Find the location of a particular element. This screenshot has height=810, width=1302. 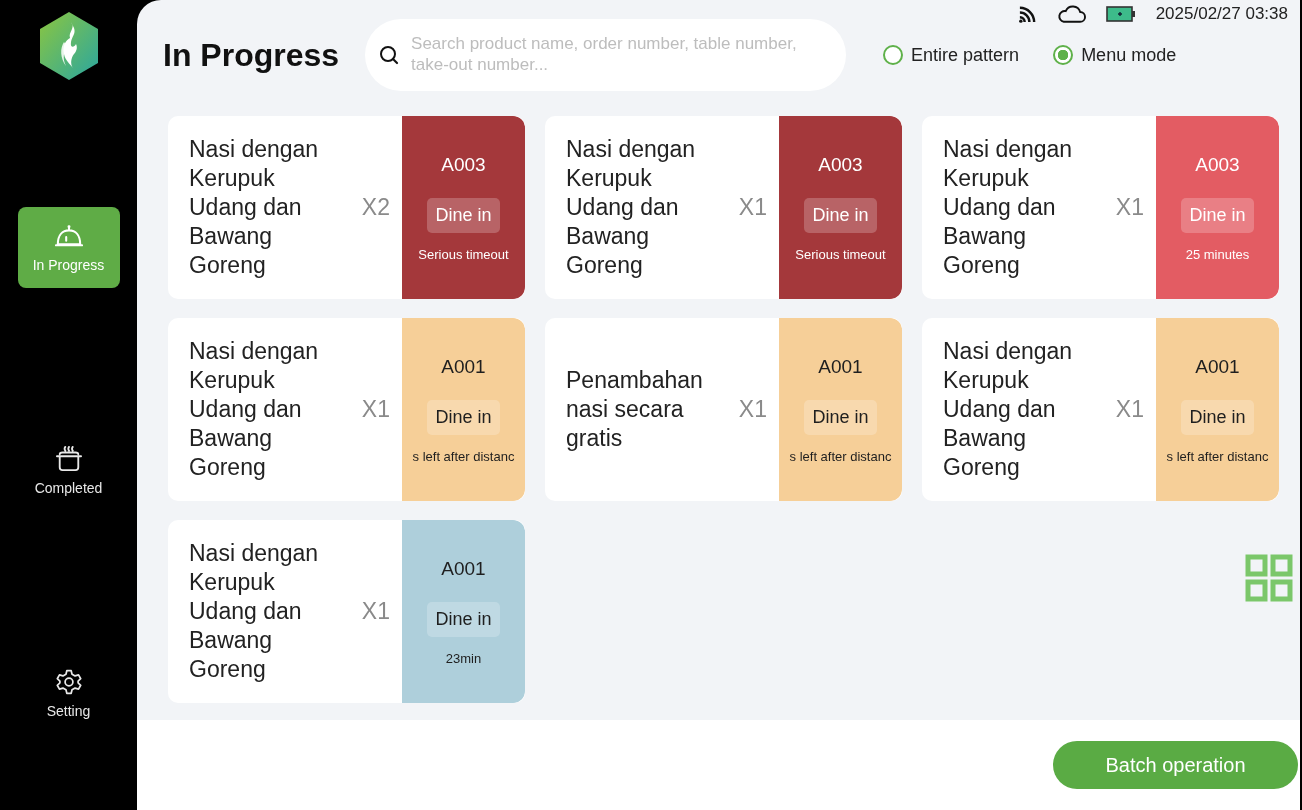

order-card: Penambahan nasi secara gratis X1 A001 Dine in s left after distanc is located at coordinates (723, 409).